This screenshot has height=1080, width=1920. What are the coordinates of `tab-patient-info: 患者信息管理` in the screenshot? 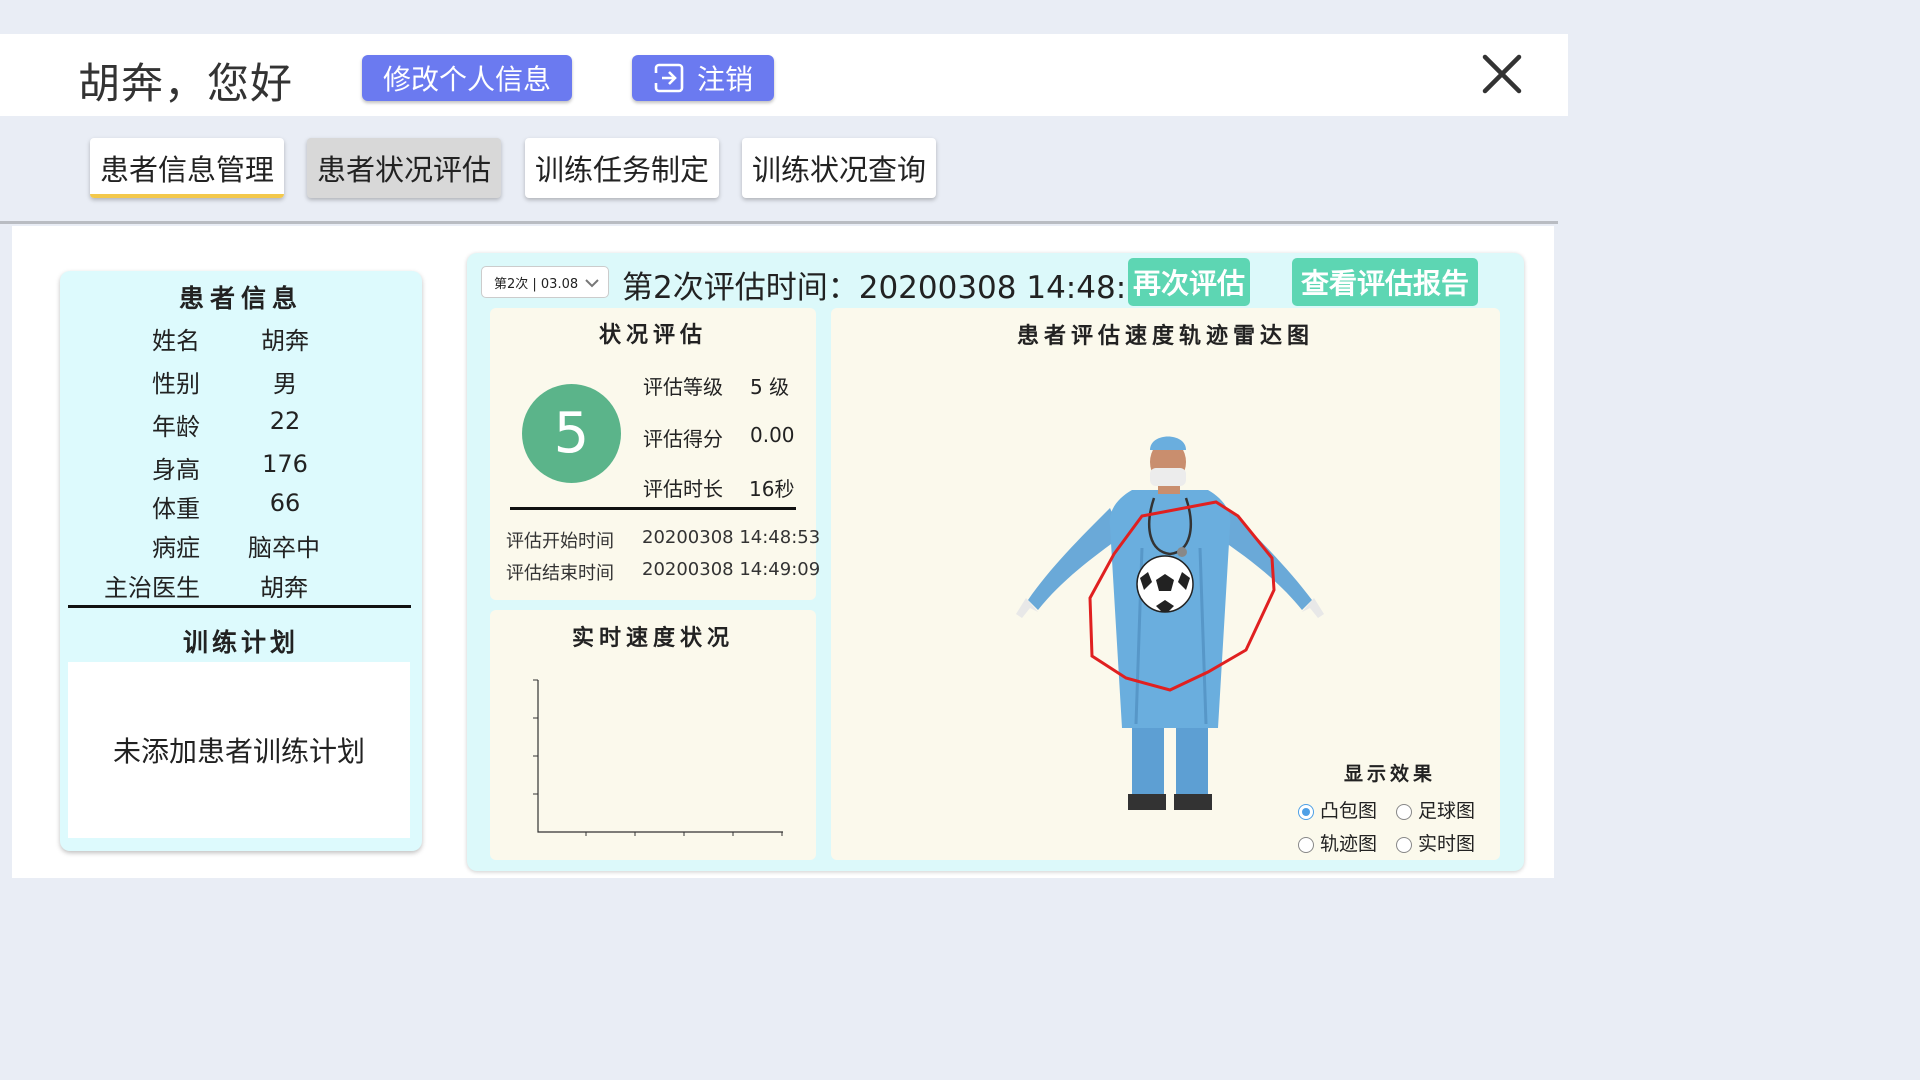 It's located at (187, 168).